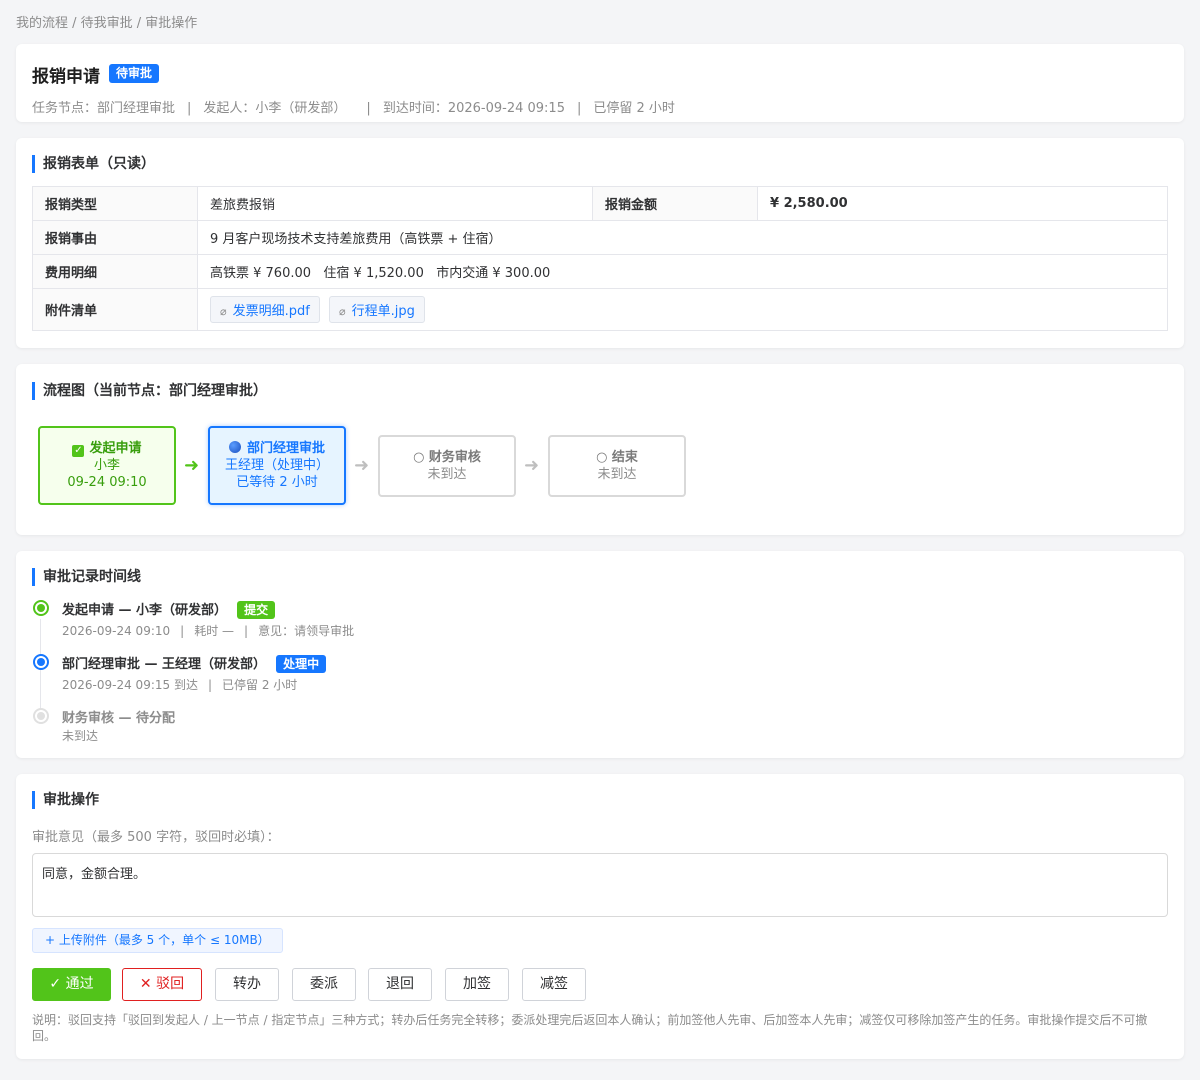 The image size is (1200, 1080). Describe the element at coordinates (301, 664) in the screenshot. I see `status-tag: 处理中` at that location.